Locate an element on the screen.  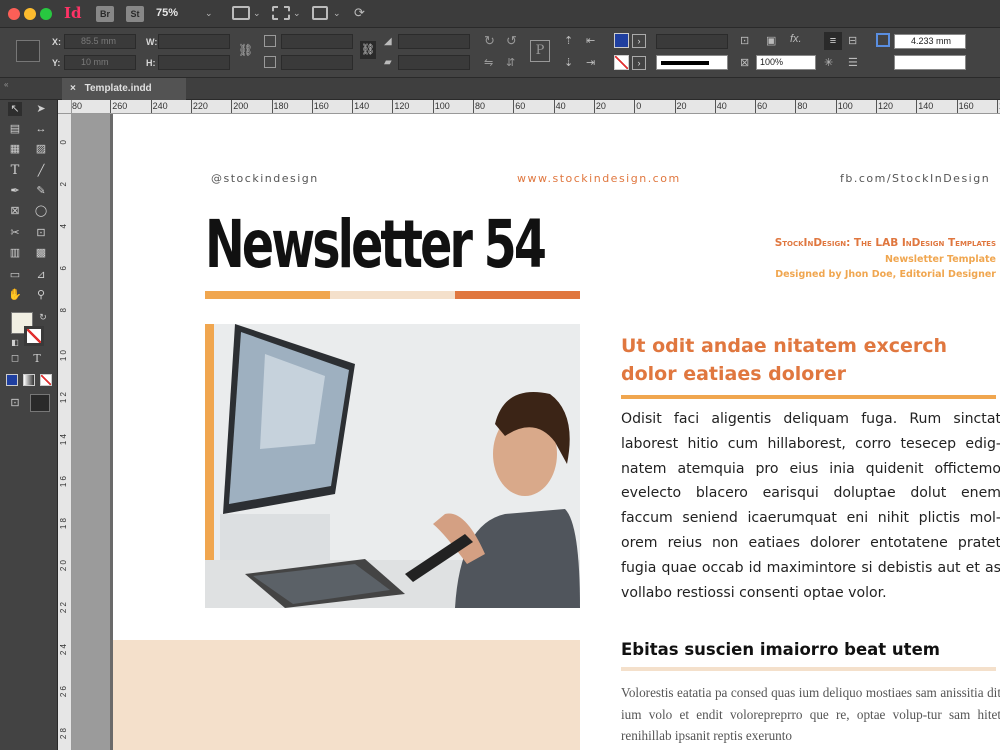
direct-selection-tool-icon: ➤ is located at coordinates (41, 109).